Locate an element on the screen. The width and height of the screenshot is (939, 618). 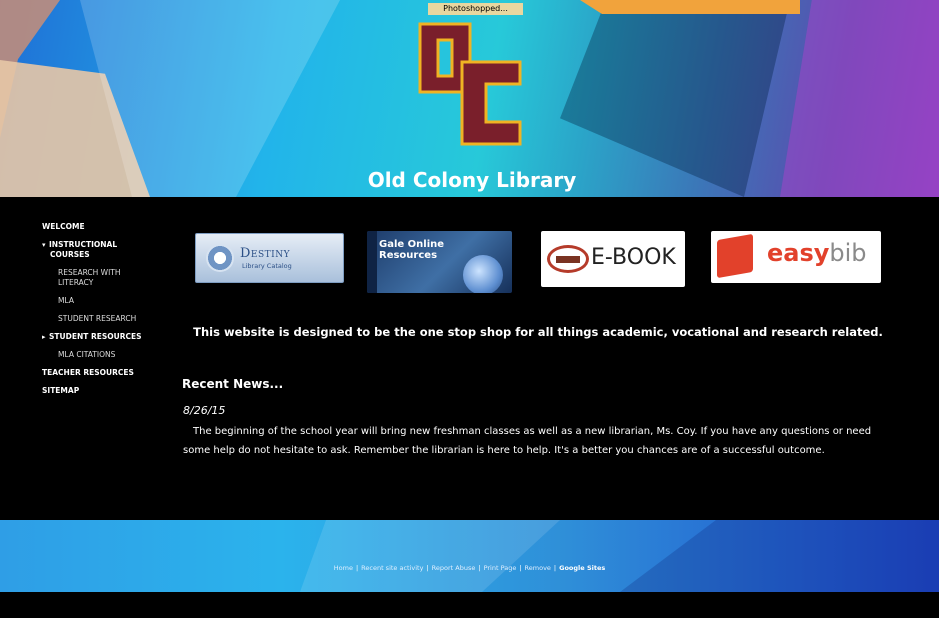
footer-link-remove: Remove is located at coordinates (538, 568).